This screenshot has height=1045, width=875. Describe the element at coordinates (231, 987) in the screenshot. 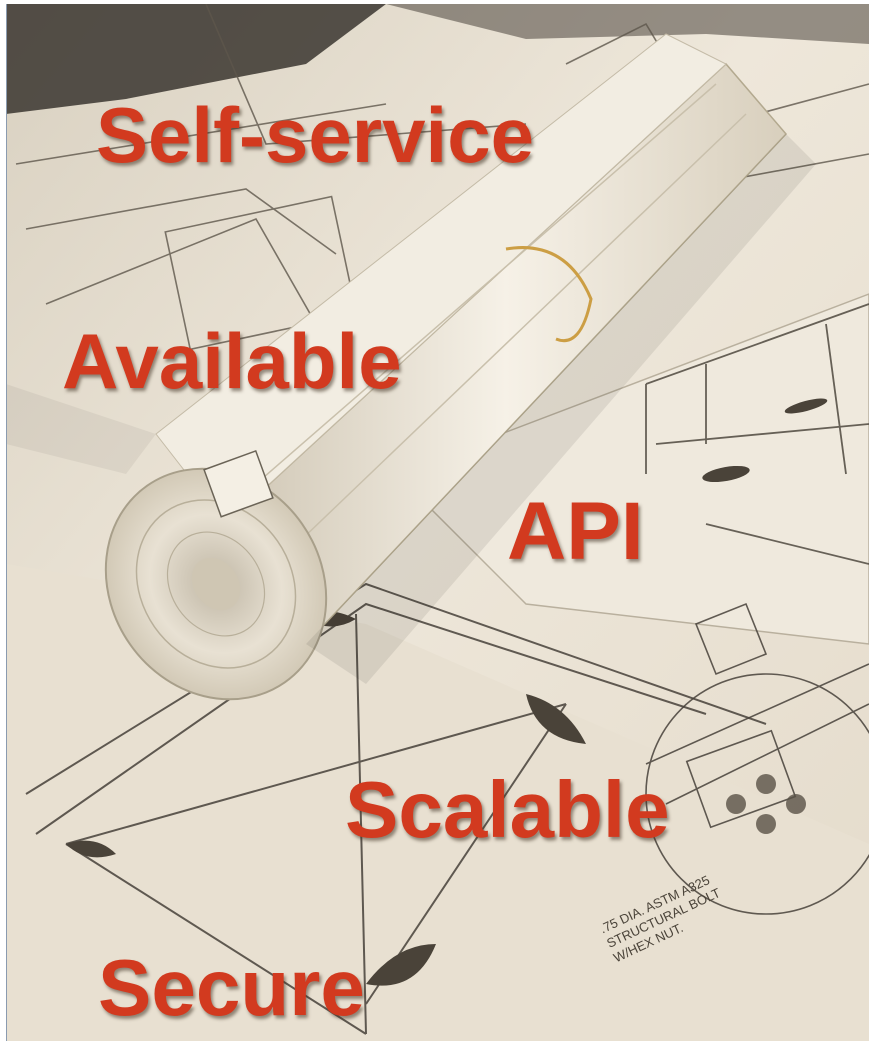

I see `word-secure: Secure` at that location.